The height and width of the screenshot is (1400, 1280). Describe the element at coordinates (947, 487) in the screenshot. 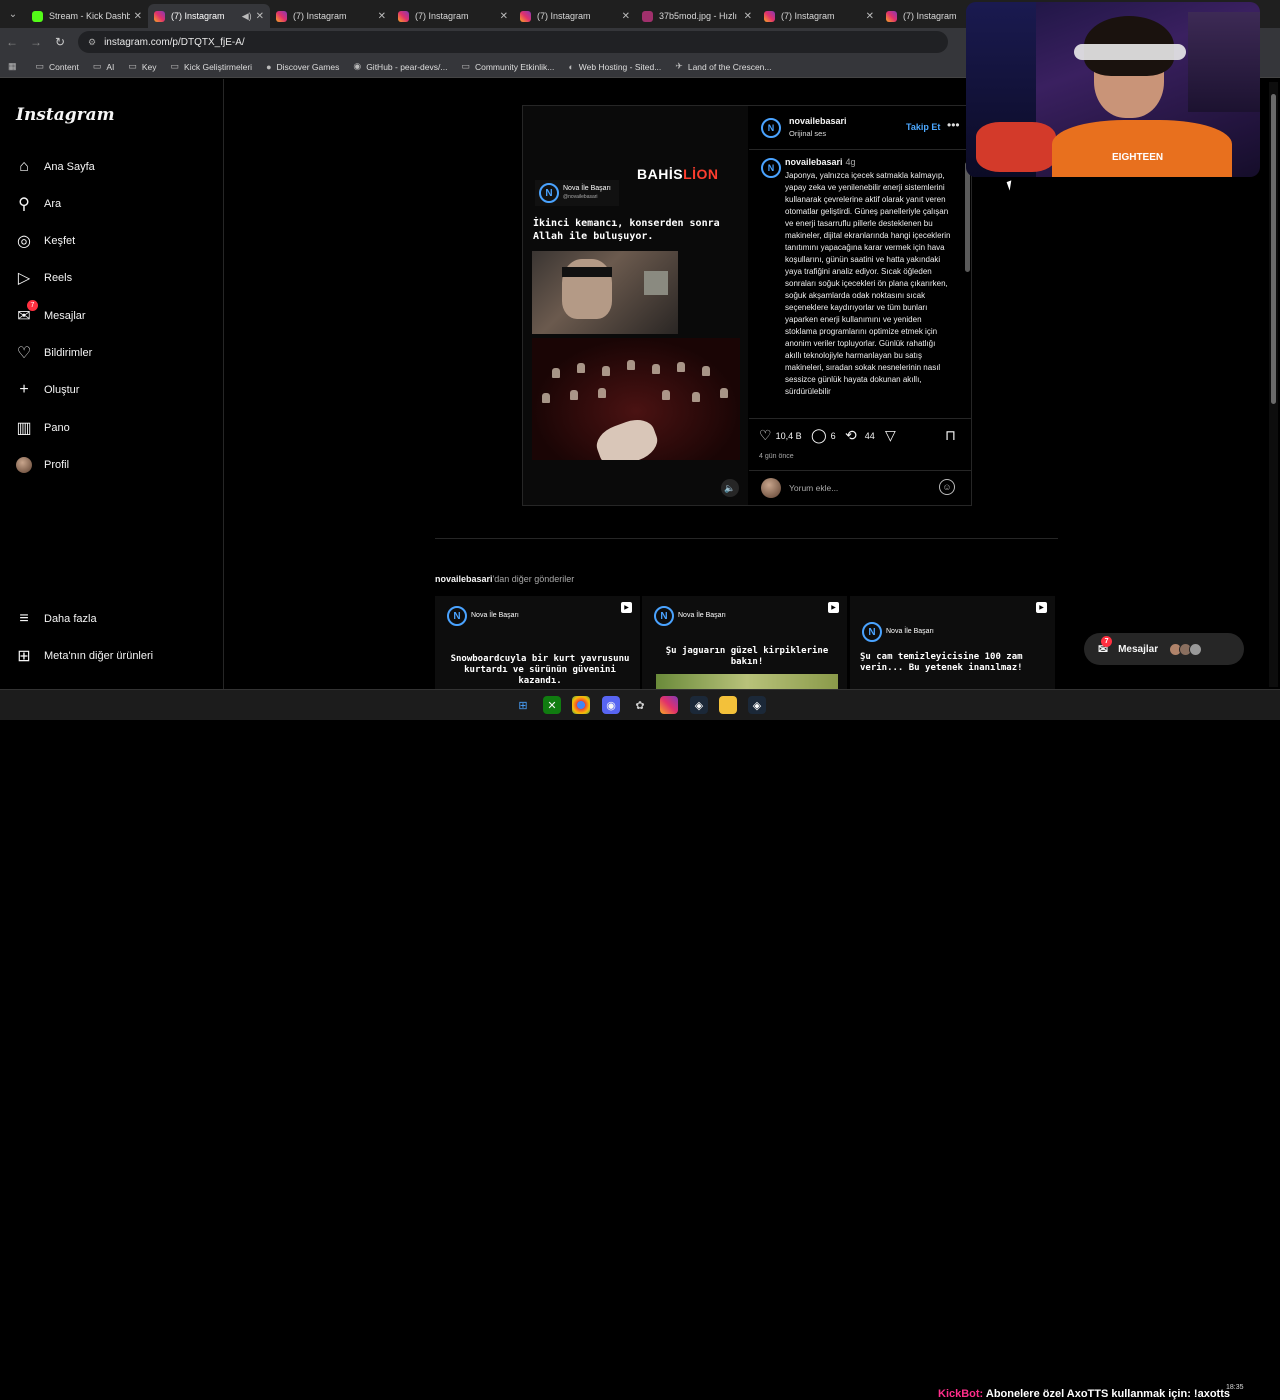

I see `emoji-icon: ☺` at that location.